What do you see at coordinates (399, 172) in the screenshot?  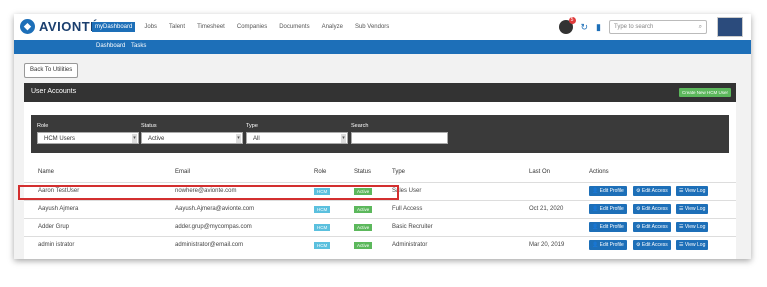 I see `column-header-type: Type` at bounding box center [399, 172].